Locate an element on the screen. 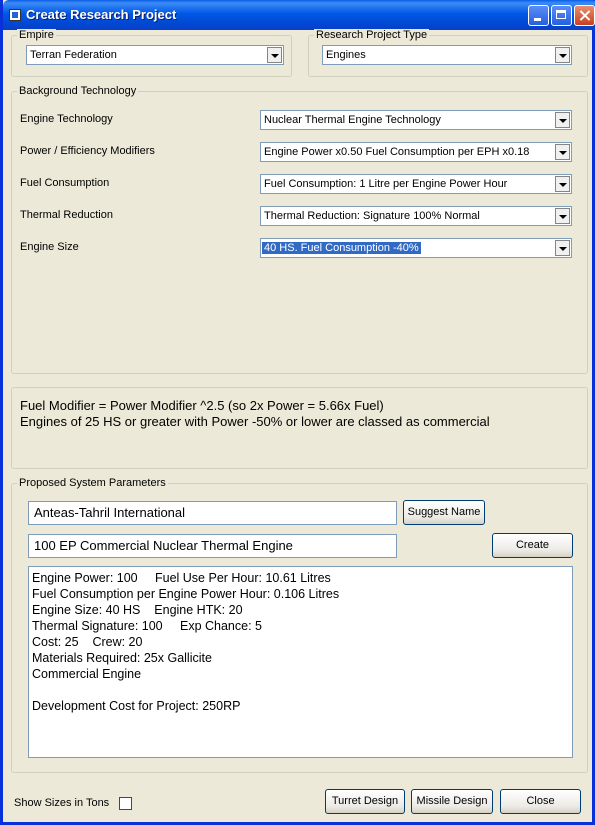 The image size is (595, 825). create-button: Create is located at coordinates (532, 545).